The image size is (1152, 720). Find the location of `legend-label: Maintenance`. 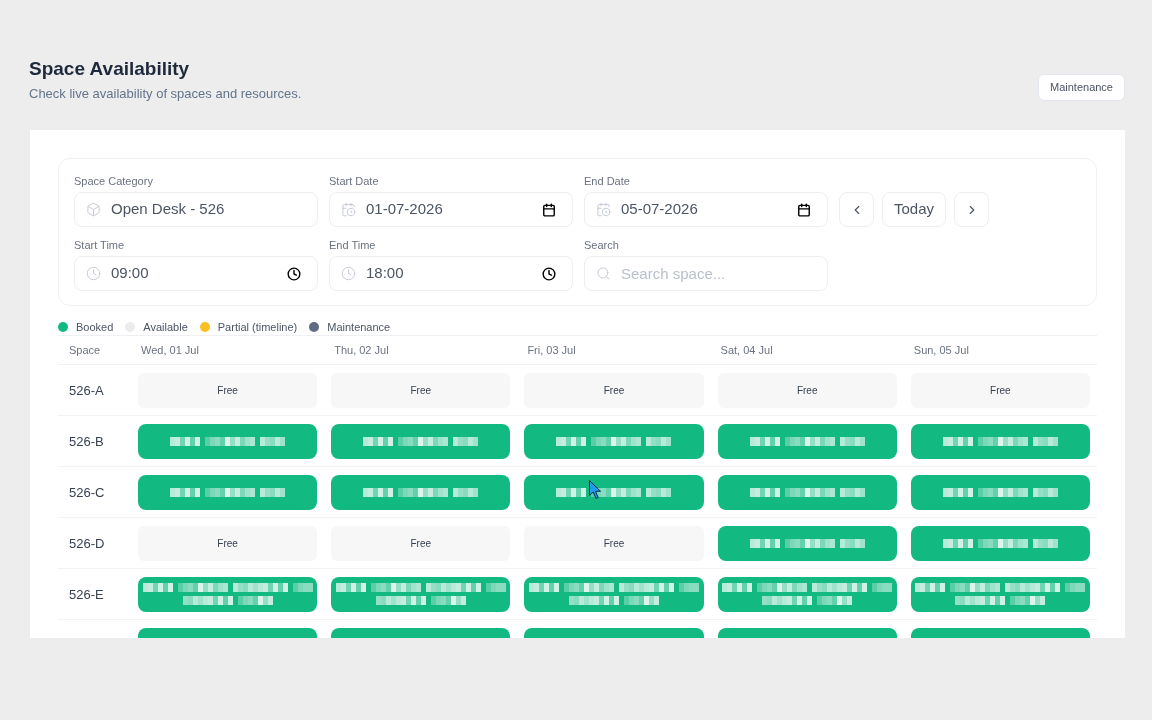

legend-label: Maintenance is located at coordinates (359, 327).